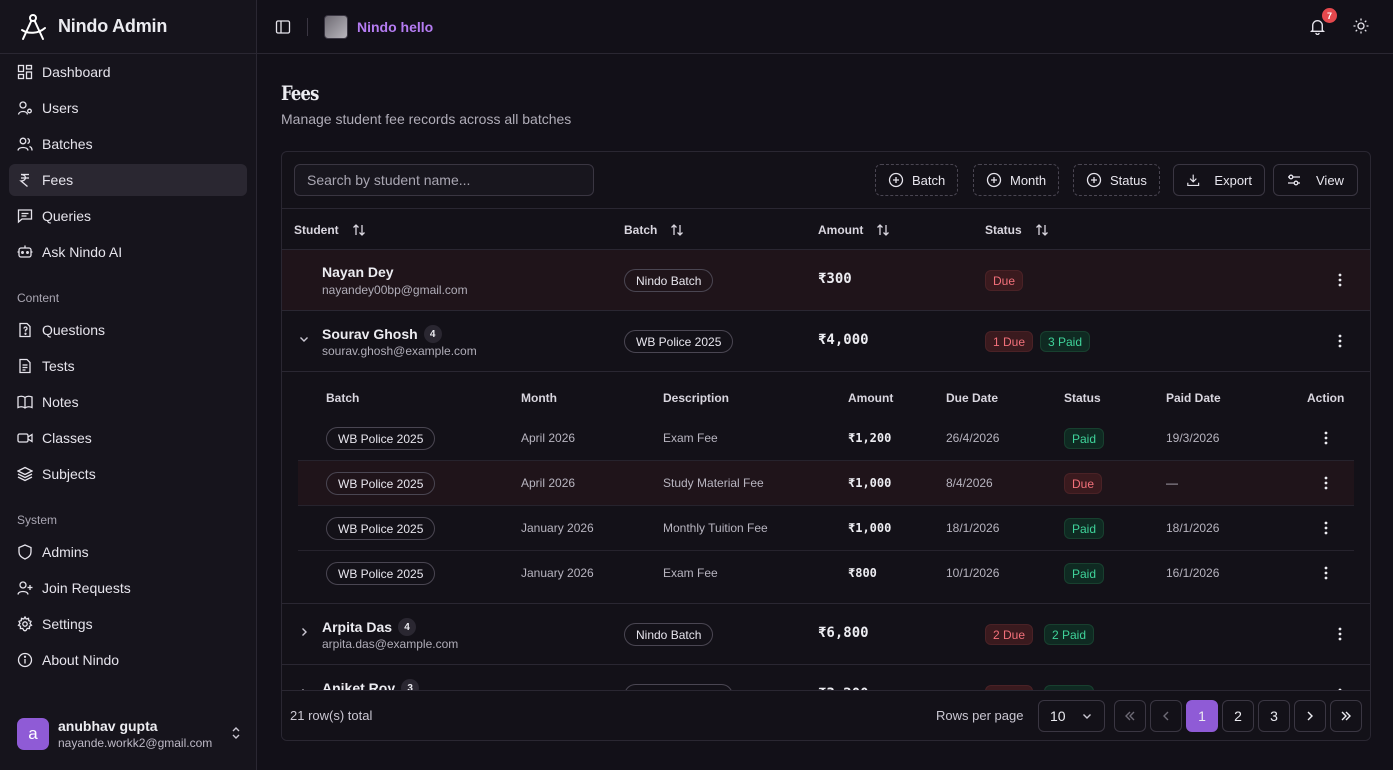 The image size is (1393, 770). What do you see at coordinates (369, 627) in the screenshot?
I see `student-name: Arpita Das 4` at bounding box center [369, 627].